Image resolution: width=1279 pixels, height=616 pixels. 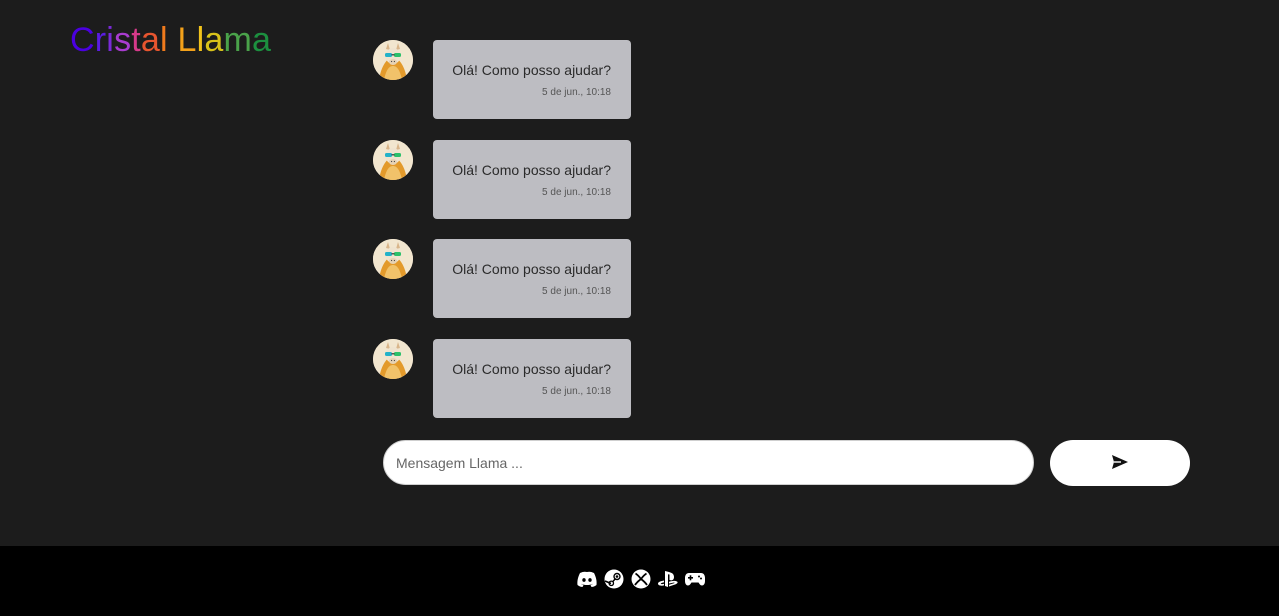 I want to click on logo-letter: t, so click(x=136, y=40).